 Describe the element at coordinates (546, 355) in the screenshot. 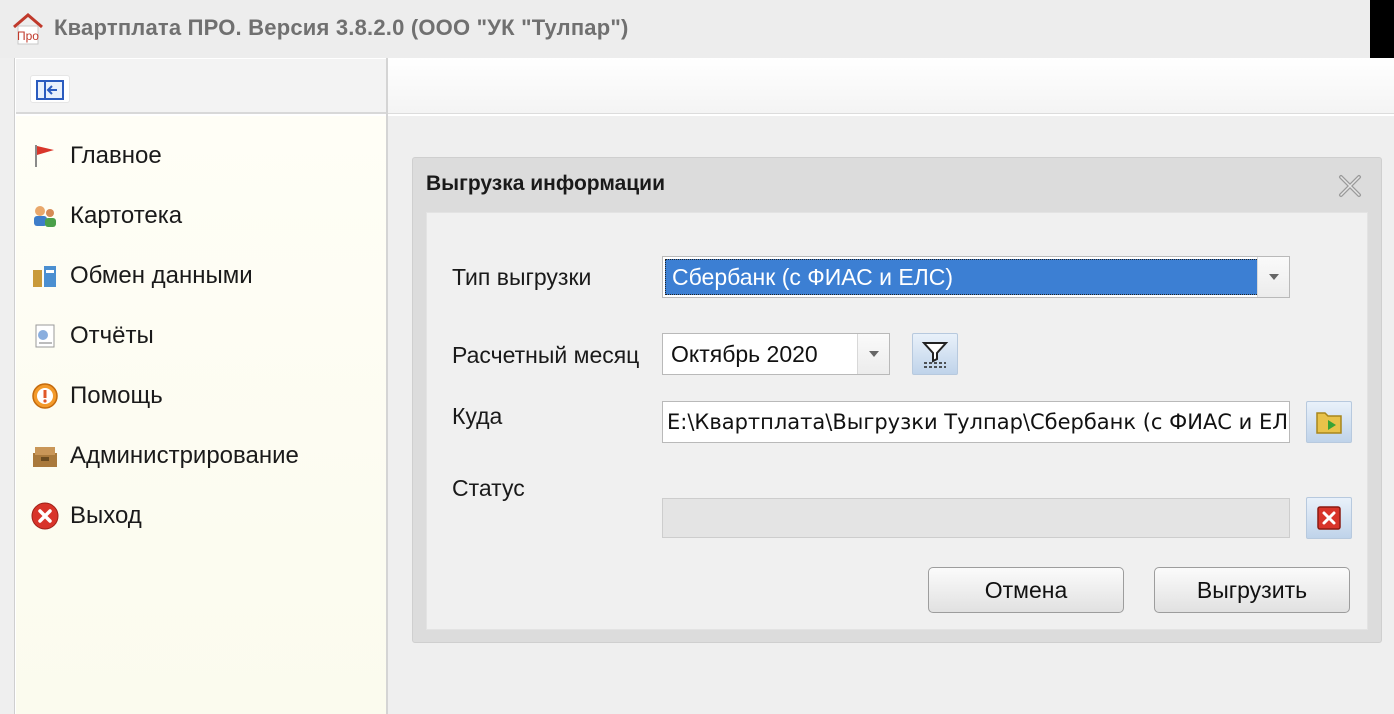

I see `month-label: Расчетный месяц` at that location.